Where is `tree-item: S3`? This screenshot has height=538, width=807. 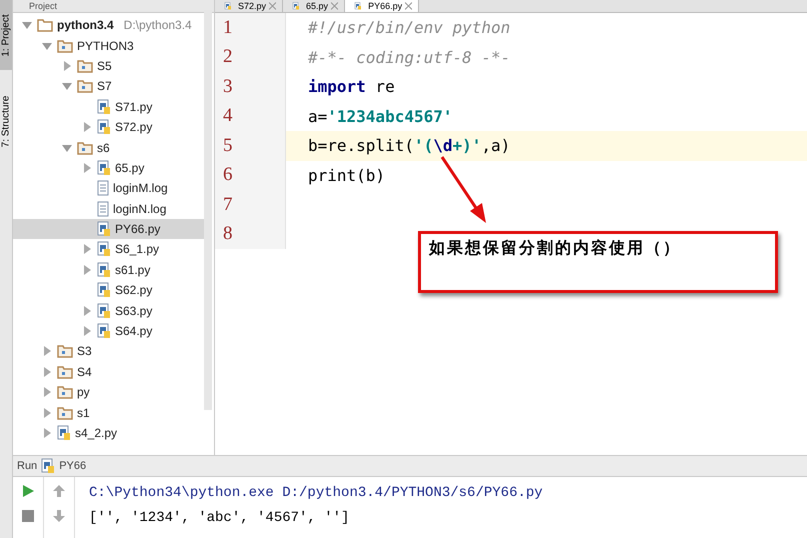
tree-item: S3 is located at coordinates (108, 351).